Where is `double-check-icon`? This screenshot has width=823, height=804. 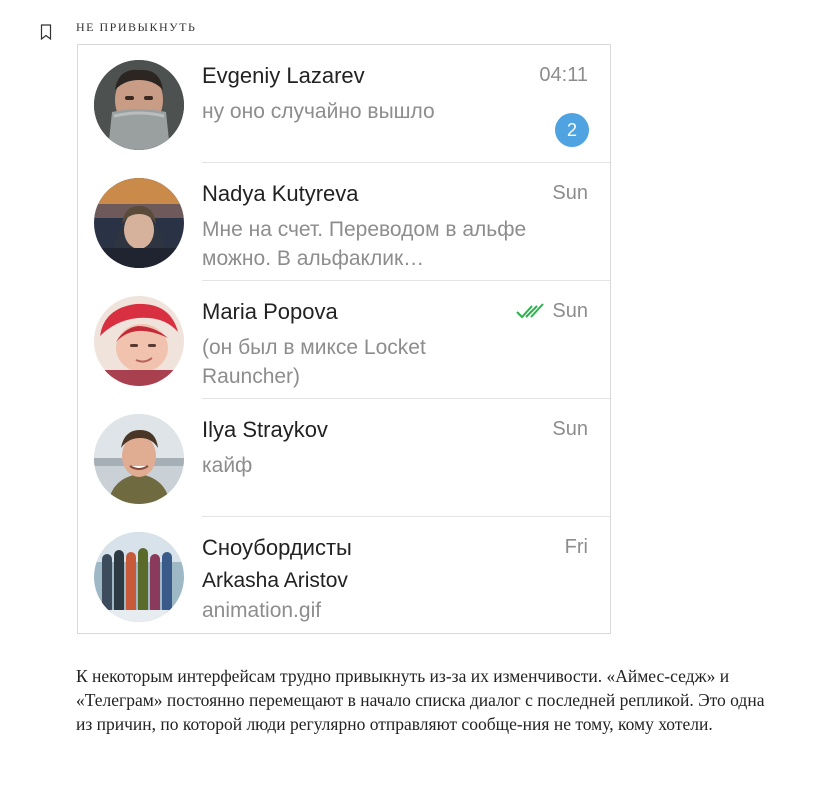 double-check-icon is located at coordinates (530, 311).